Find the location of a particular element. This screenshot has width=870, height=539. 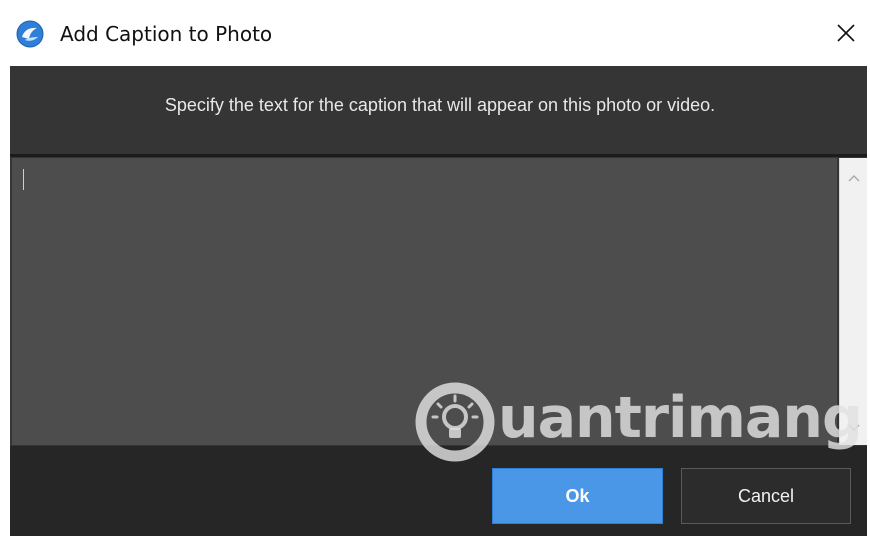

text-caret is located at coordinates (23, 179).